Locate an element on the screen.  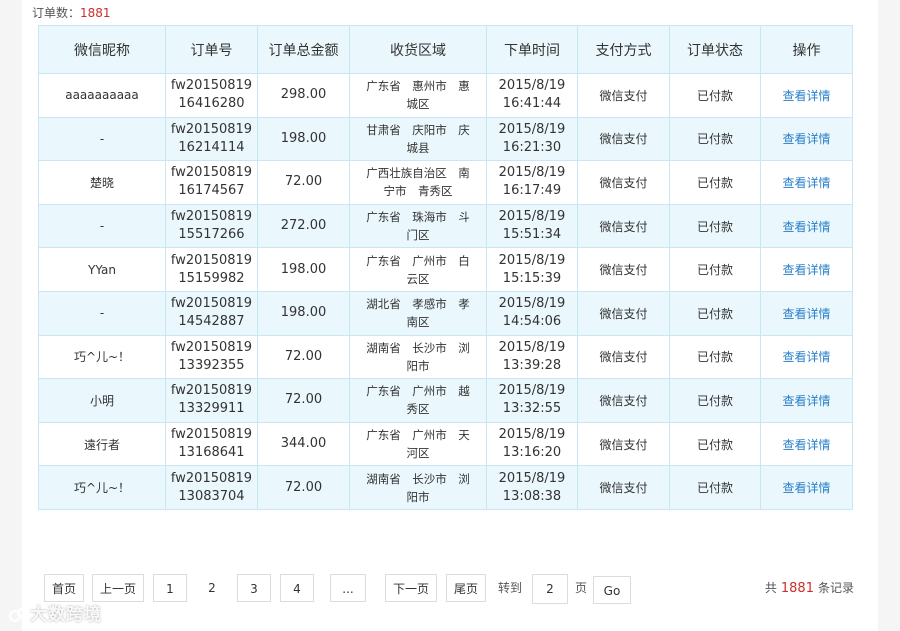
cell-order-time: 2015/8/19 13:08:38 is located at coordinates (532, 487).